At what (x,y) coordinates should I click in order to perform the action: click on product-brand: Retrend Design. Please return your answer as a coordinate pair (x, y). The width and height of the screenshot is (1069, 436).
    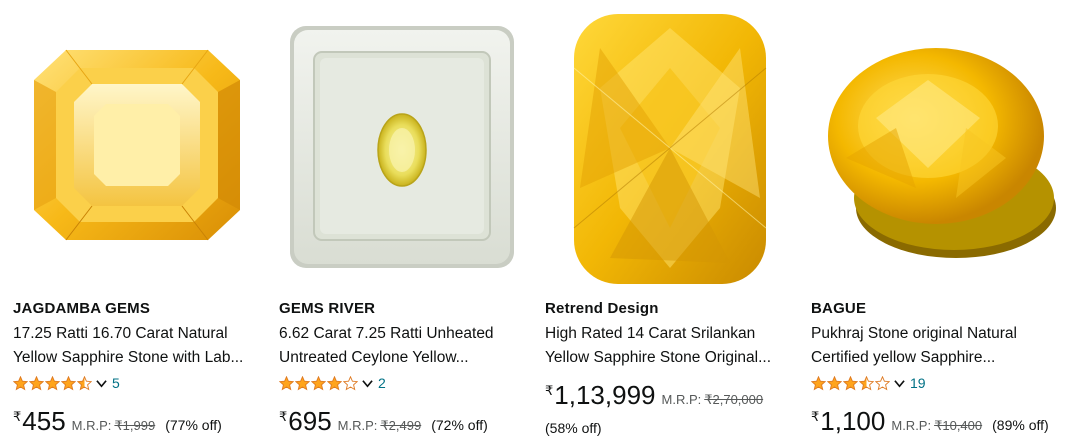
    Looking at the image, I should click on (602, 308).